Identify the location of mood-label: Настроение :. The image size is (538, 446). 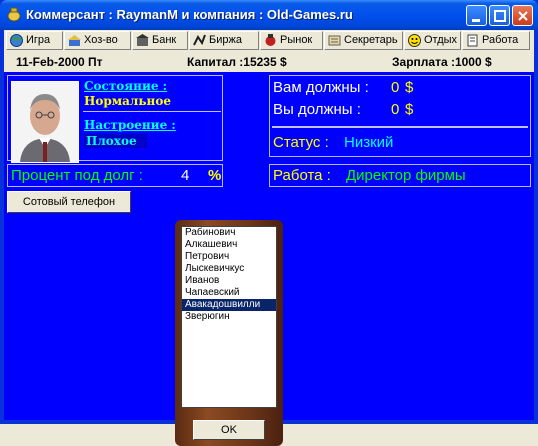
(130, 125).